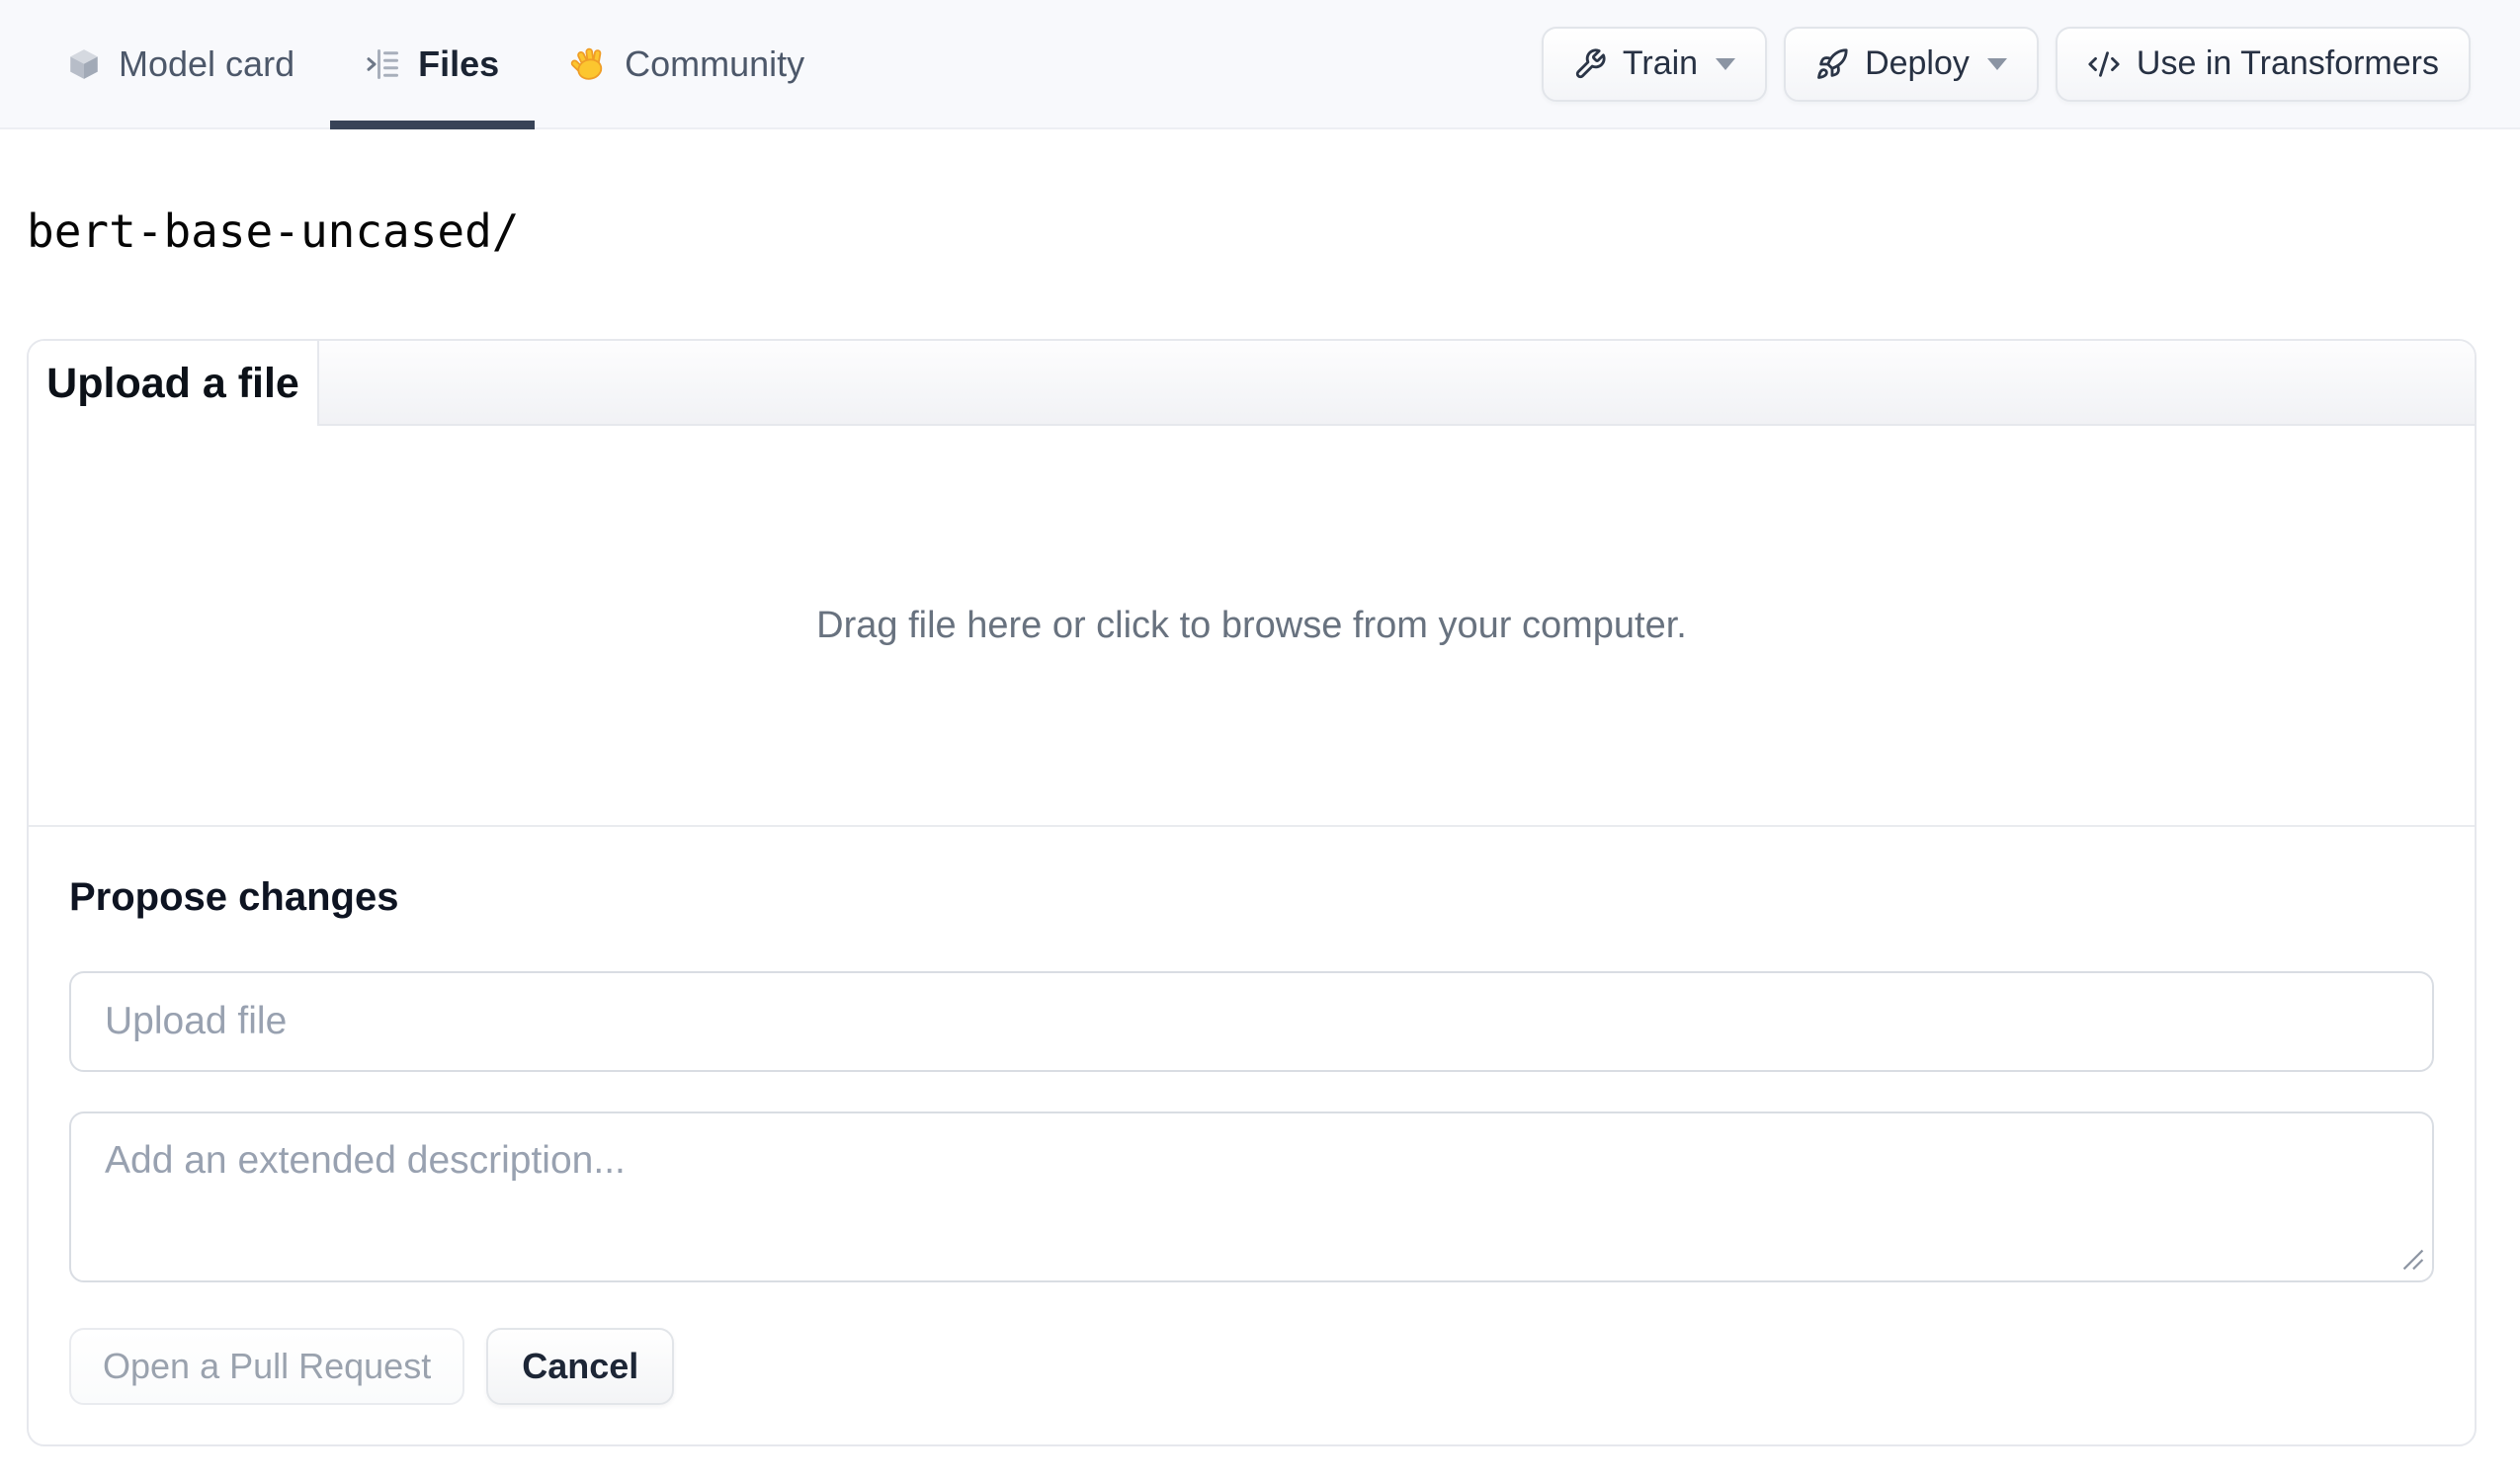 The image size is (2520, 1482). Describe the element at coordinates (580, 1366) in the screenshot. I see `cancel-button: Cancel` at that location.